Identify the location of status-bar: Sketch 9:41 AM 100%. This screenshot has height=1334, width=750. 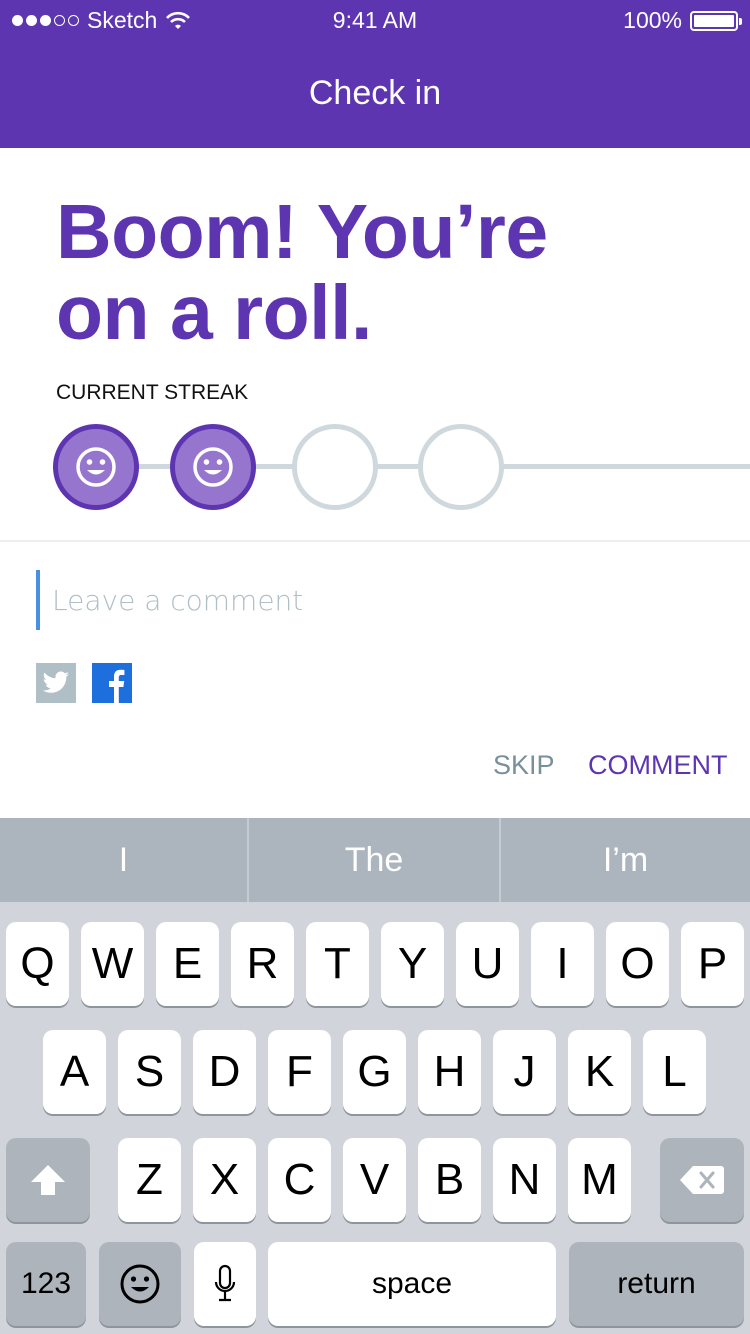
(375, 20).